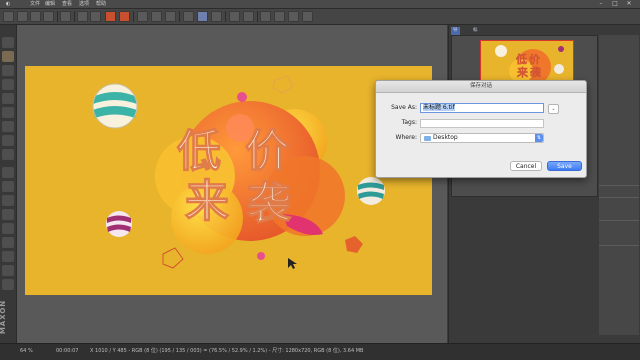  What do you see at coordinates (82, 16) in the screenshot?
I see `play-icon` at bounding box center [82, 16].